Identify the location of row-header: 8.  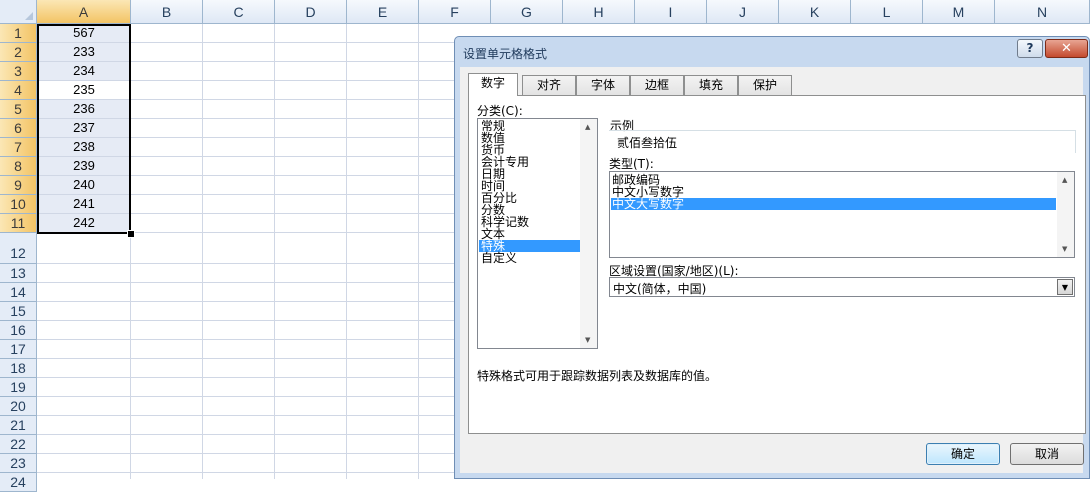
(18, 166).